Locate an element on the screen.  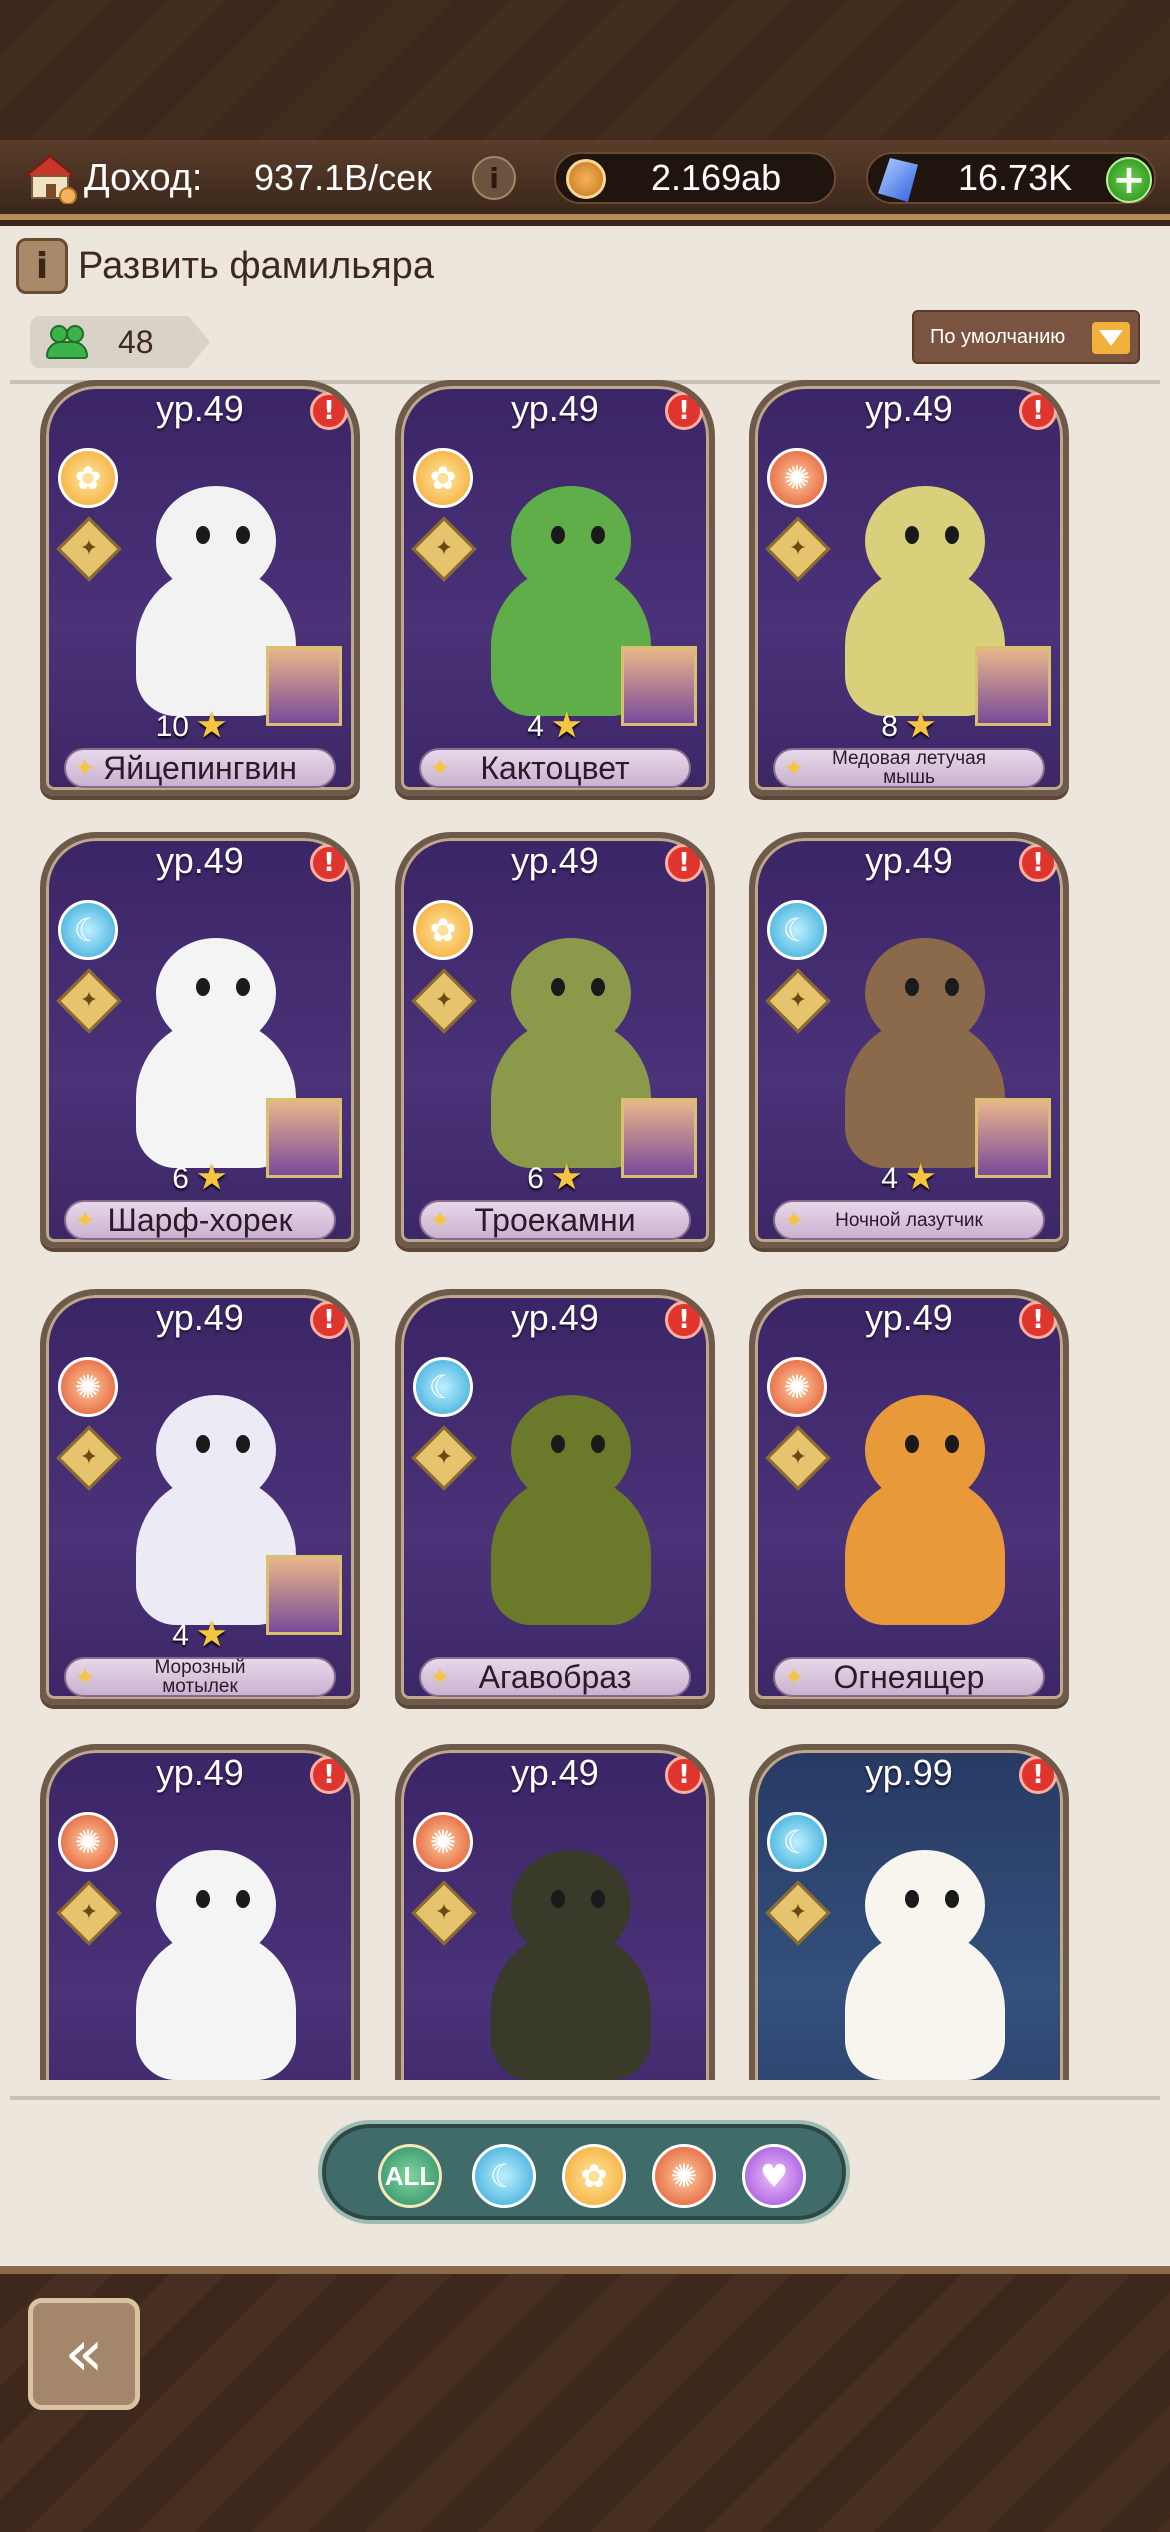
house-icon is located at coordinates (51, 178).